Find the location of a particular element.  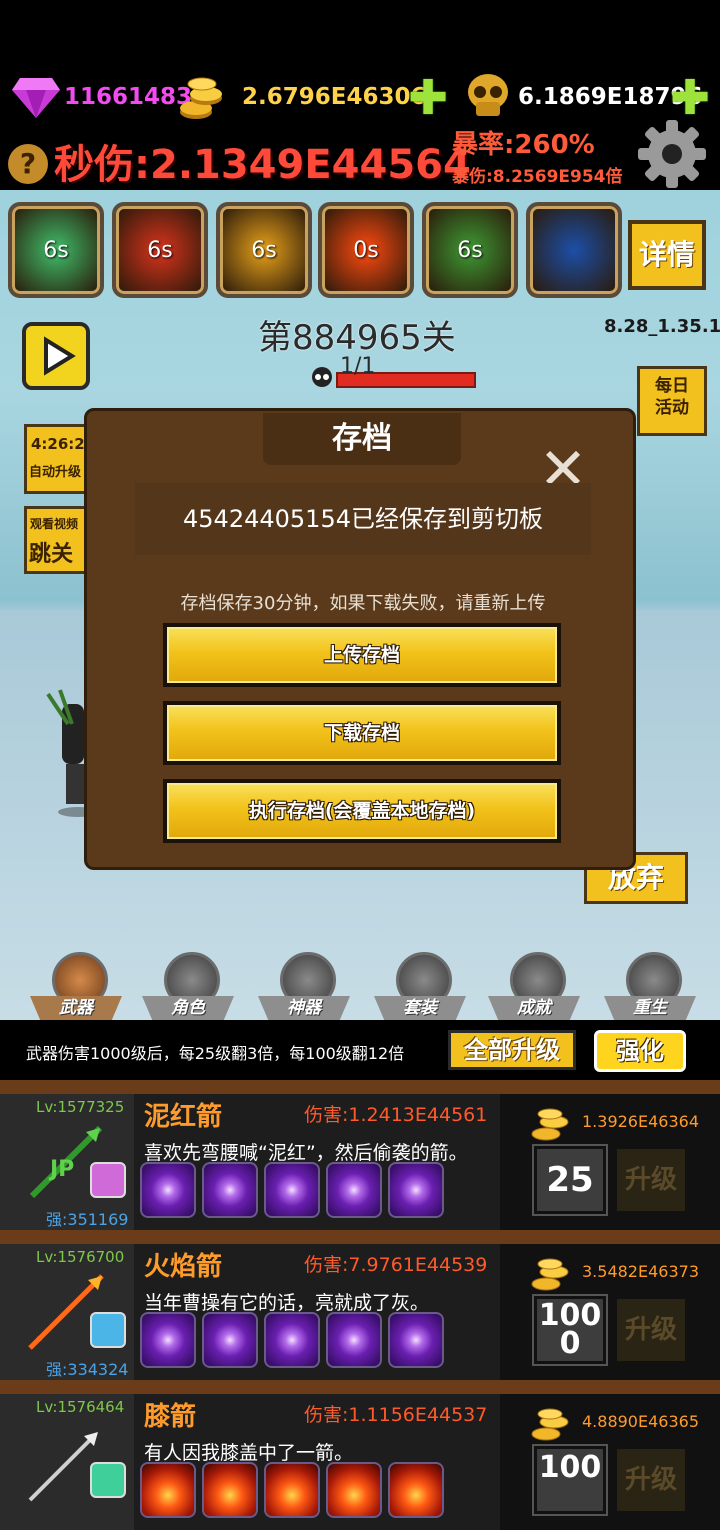

weapon-description: 喜欢先弯腰喊“泥红”，然后偷袭的箭。 is located at coordinates (306, 1153).